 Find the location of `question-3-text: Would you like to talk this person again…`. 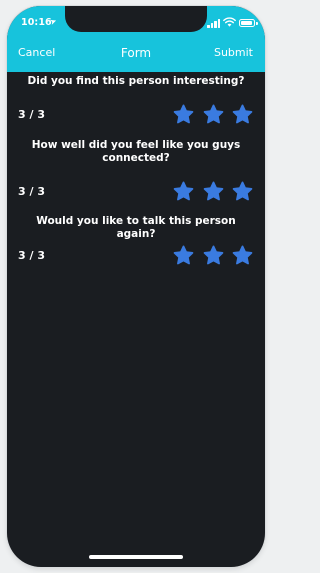

question-3-text: Would you like to talk this person again… is located at coordinates (136, 227).